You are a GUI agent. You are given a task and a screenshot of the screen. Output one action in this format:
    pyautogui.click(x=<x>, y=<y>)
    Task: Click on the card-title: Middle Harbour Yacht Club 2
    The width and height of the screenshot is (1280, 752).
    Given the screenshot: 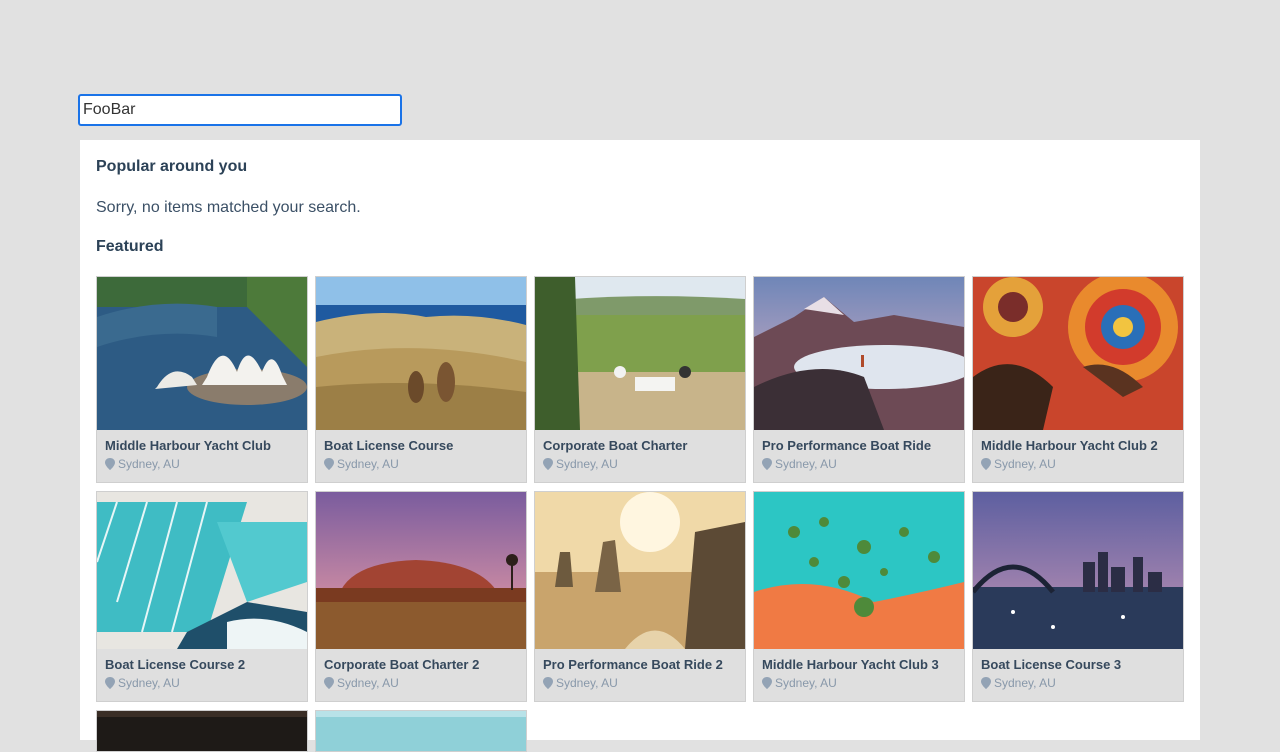 What is the action you would take?
    pyautogui.click(x=1069, y=445)
    